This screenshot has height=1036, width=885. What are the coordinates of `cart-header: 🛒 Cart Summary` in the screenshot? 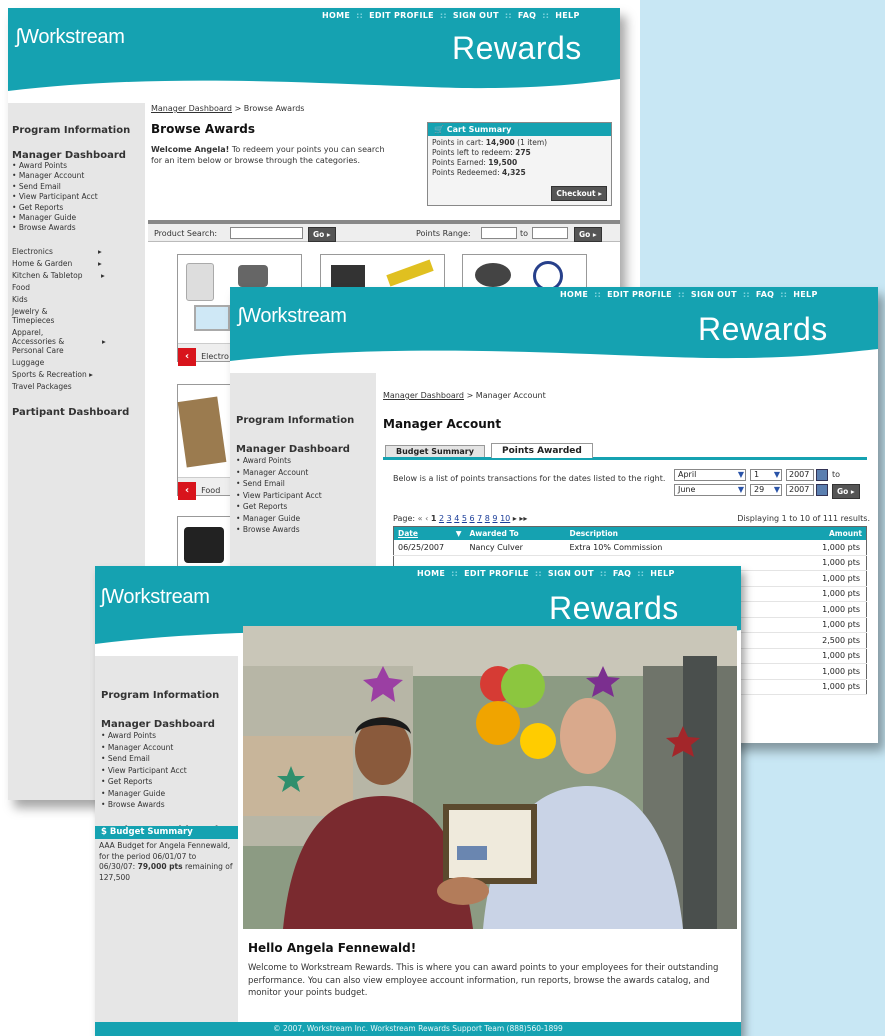 It's located at (519, 129).